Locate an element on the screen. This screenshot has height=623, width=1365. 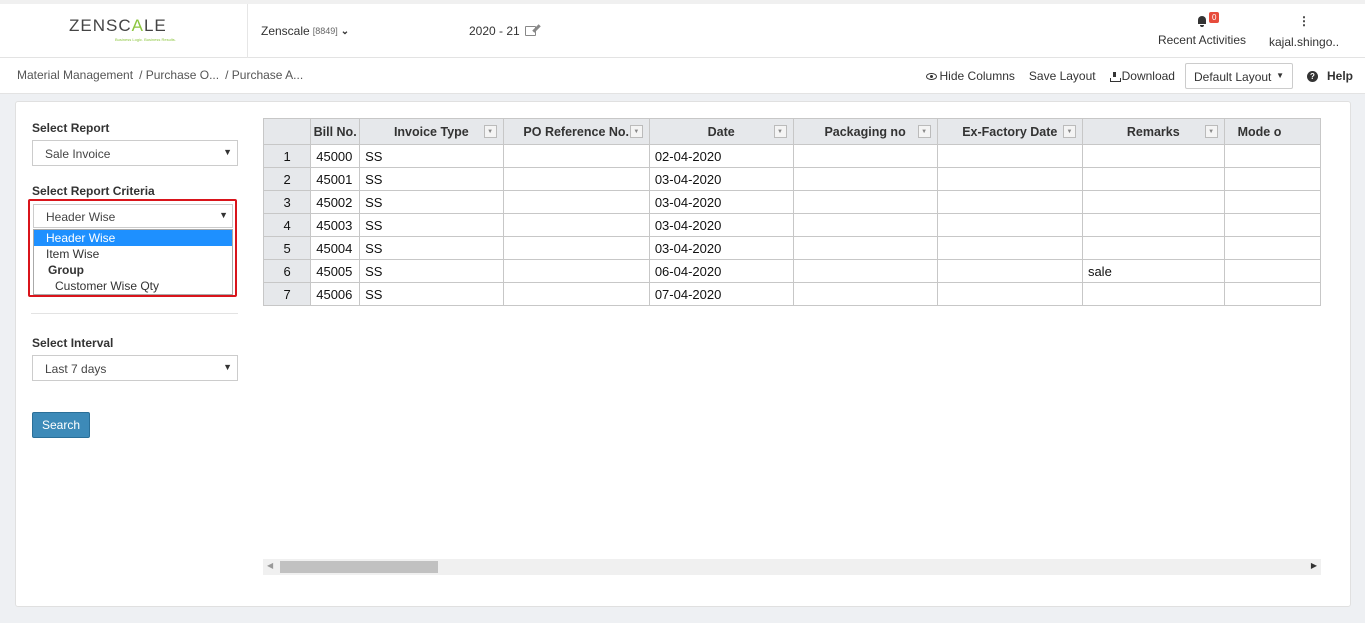
save-layout-button: Save Layout is located at coordinates (1062, 76).